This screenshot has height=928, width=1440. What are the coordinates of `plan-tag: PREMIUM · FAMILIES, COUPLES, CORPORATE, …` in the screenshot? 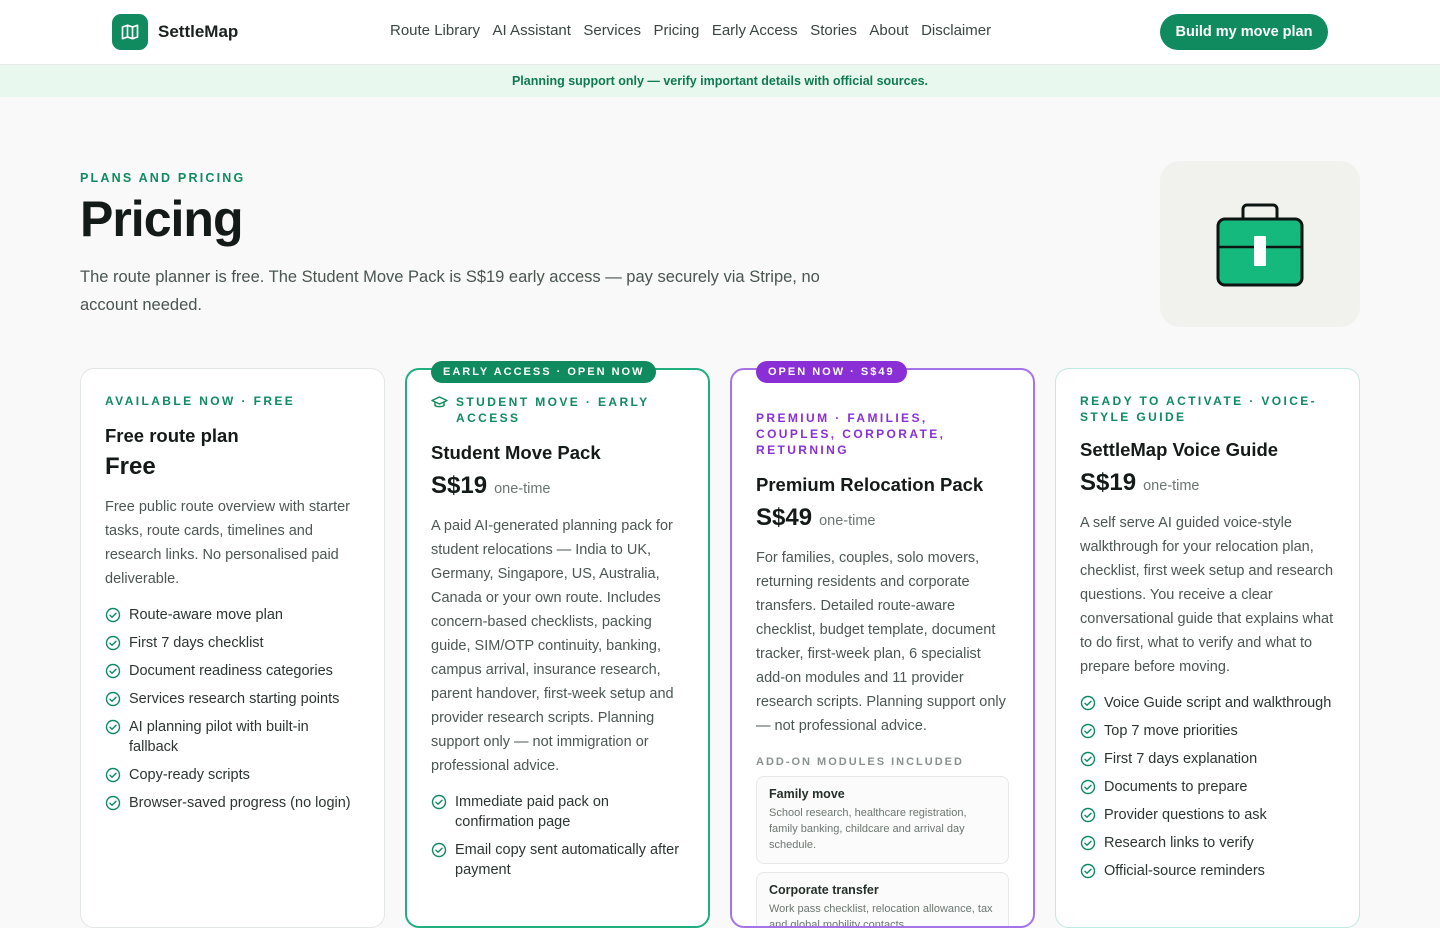 It's located at (851, 434).